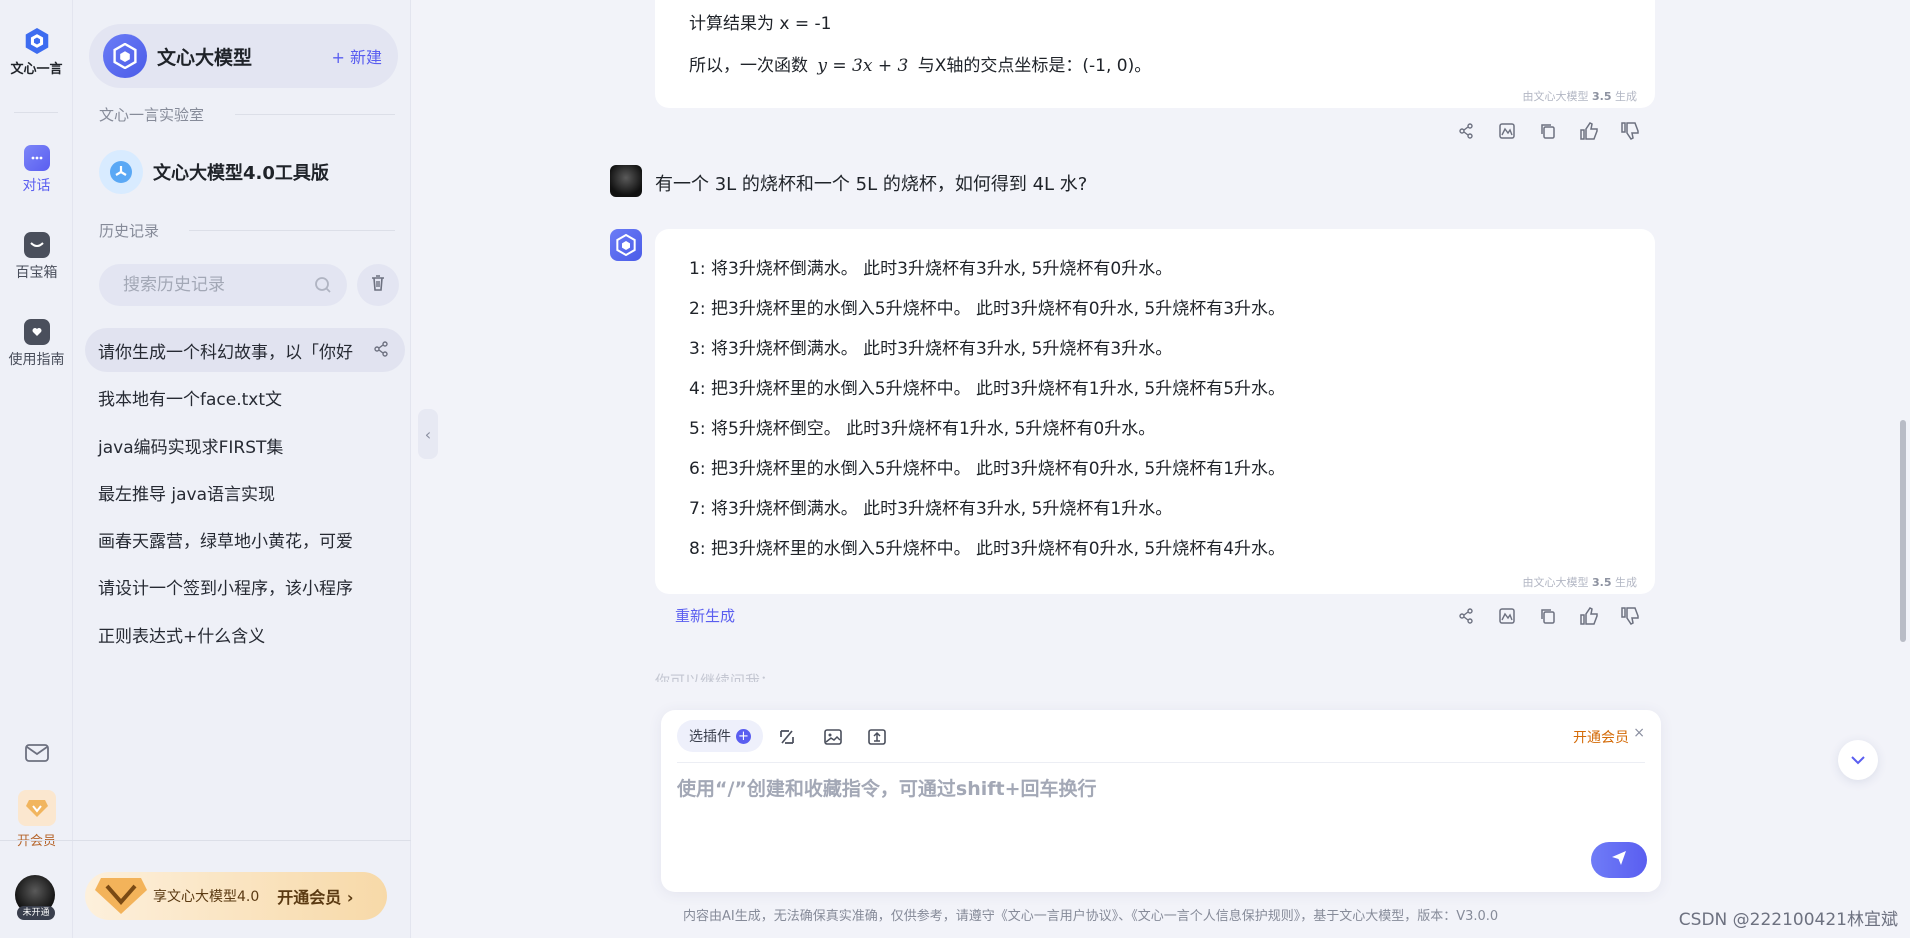  Describe the element at coordinates (36, 69) in the screenshot. I see `app-logo-label: 文心一言` at that location.